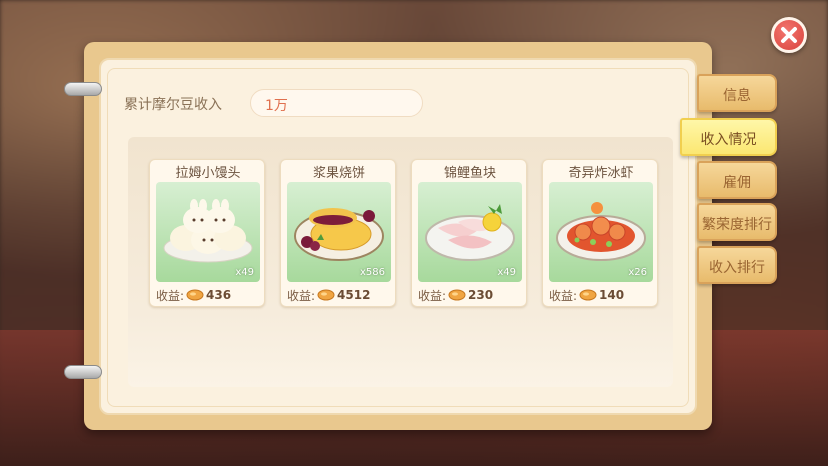 This screenshot has width=828, height=466. I want to click on tab-hire: 雇佣, so click(737, 180).